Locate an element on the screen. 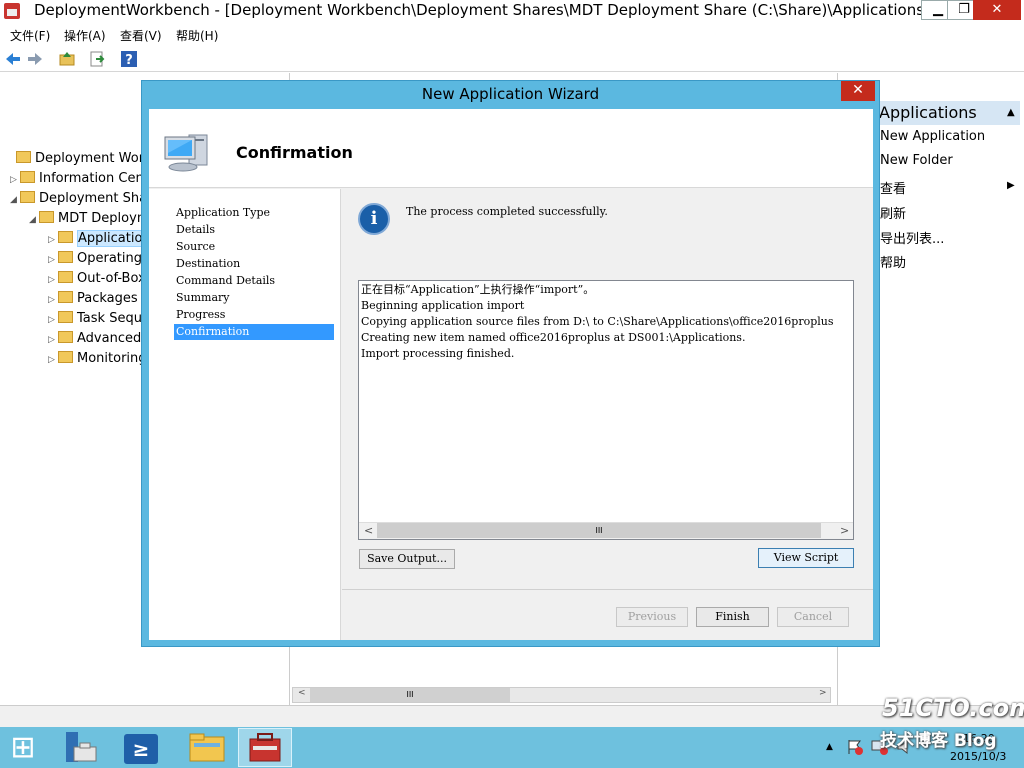  center-scroll-left-arrow: < is located at coordinates (302, 693).